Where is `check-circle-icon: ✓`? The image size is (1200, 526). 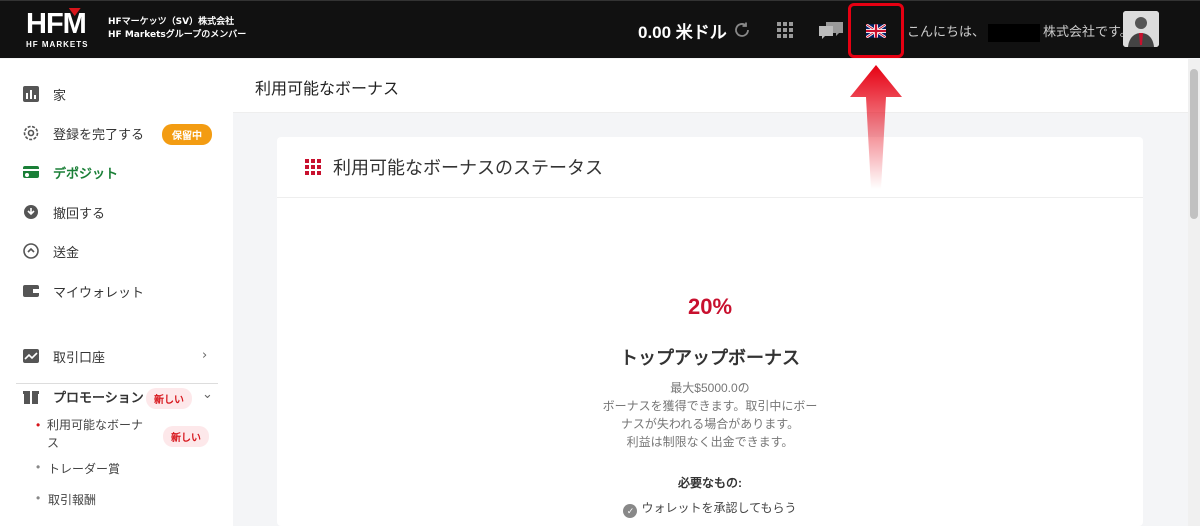 check-circle-icon: ✓ is located at coordinates (630, 511).